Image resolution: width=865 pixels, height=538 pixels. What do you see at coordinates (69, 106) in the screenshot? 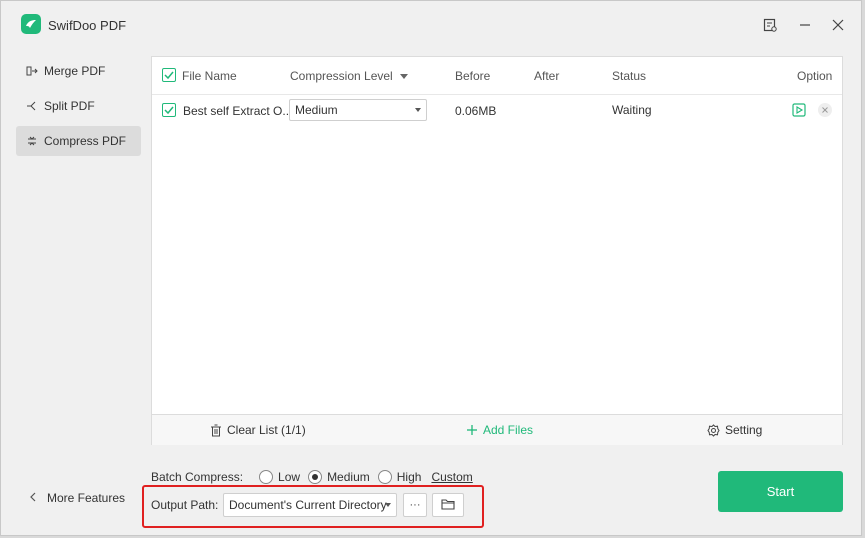
I see `sidebar-item-label: Split PDF` at bounding box center [69, 106].